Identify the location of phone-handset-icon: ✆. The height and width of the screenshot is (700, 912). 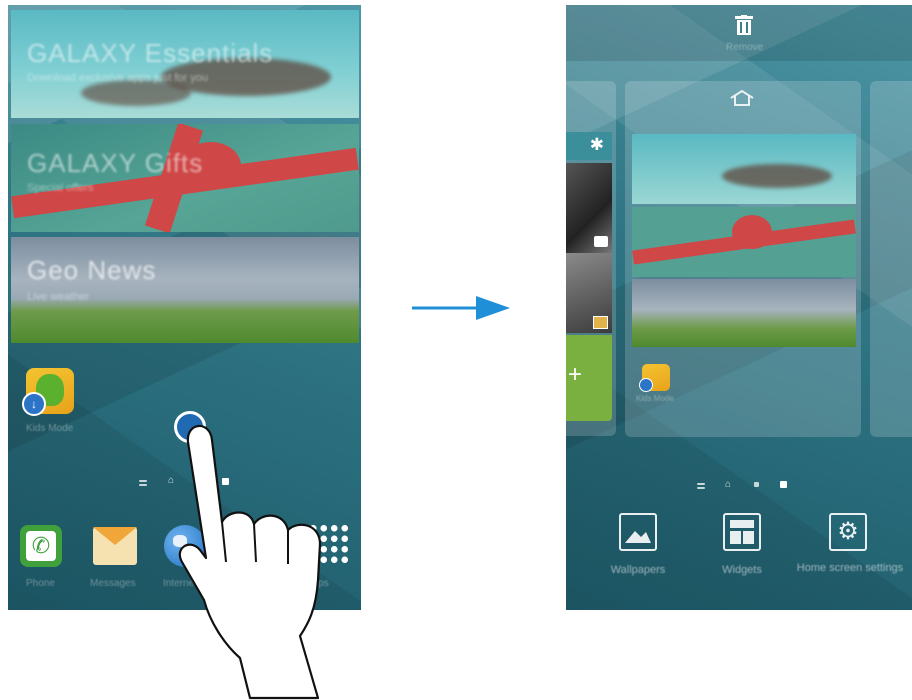
(41, 546).